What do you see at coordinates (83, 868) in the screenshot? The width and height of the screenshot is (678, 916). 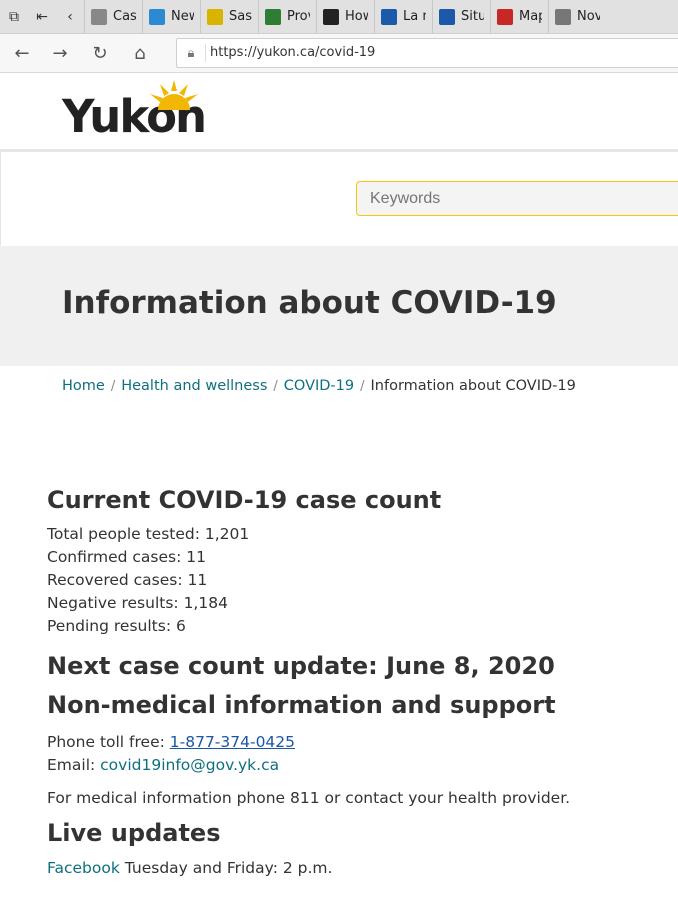 I see `facebook-link: Facebook` at bounding box center [83, 868].